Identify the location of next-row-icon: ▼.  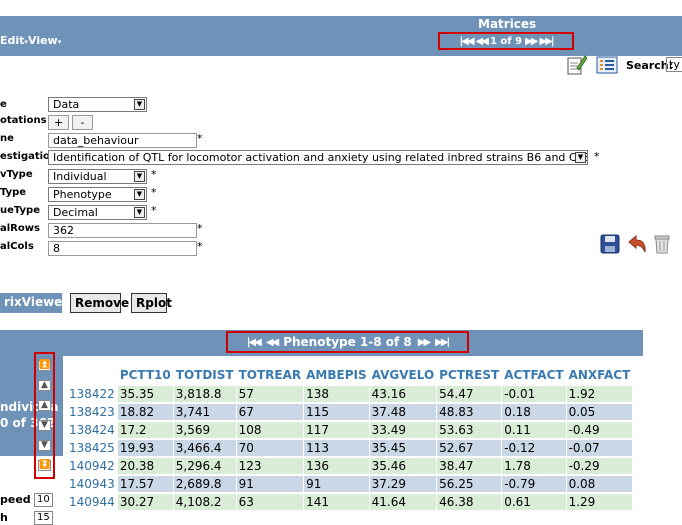
(44, 425).